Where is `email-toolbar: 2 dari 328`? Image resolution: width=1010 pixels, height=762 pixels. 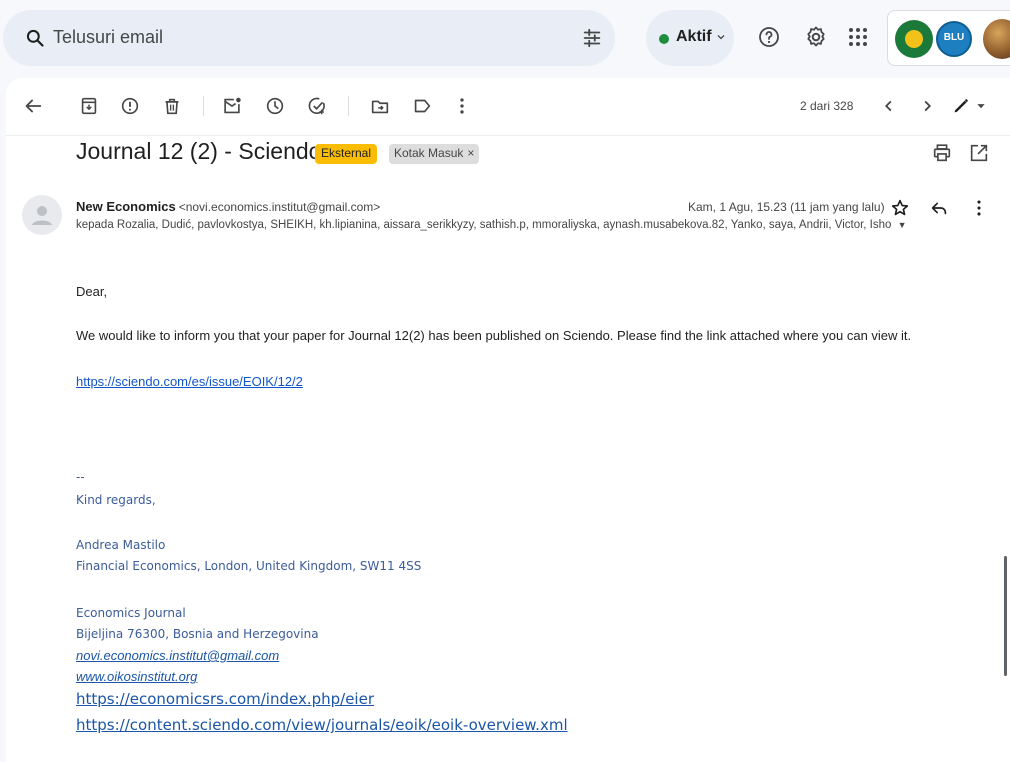 email-toolbar: 2 dari 328 is located at coordinates (508, 107).